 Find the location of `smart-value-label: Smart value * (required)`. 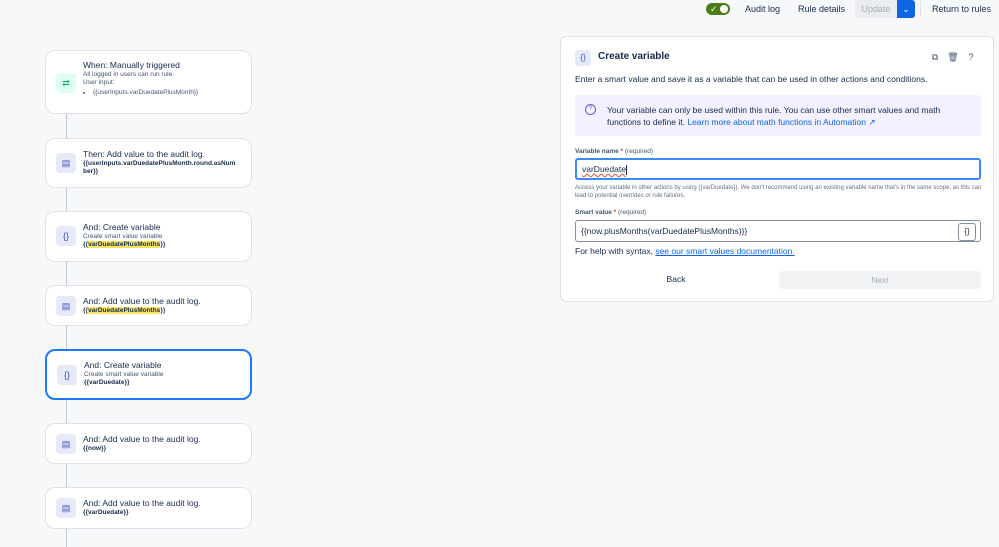

smart-value-label: Smart value * (required) is located at coordinates (610, 212).